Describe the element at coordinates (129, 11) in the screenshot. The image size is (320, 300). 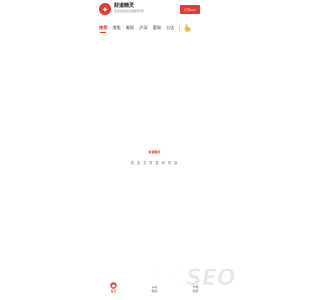
I see `brand-slogan: 您身边的投资理财管家` at that location.